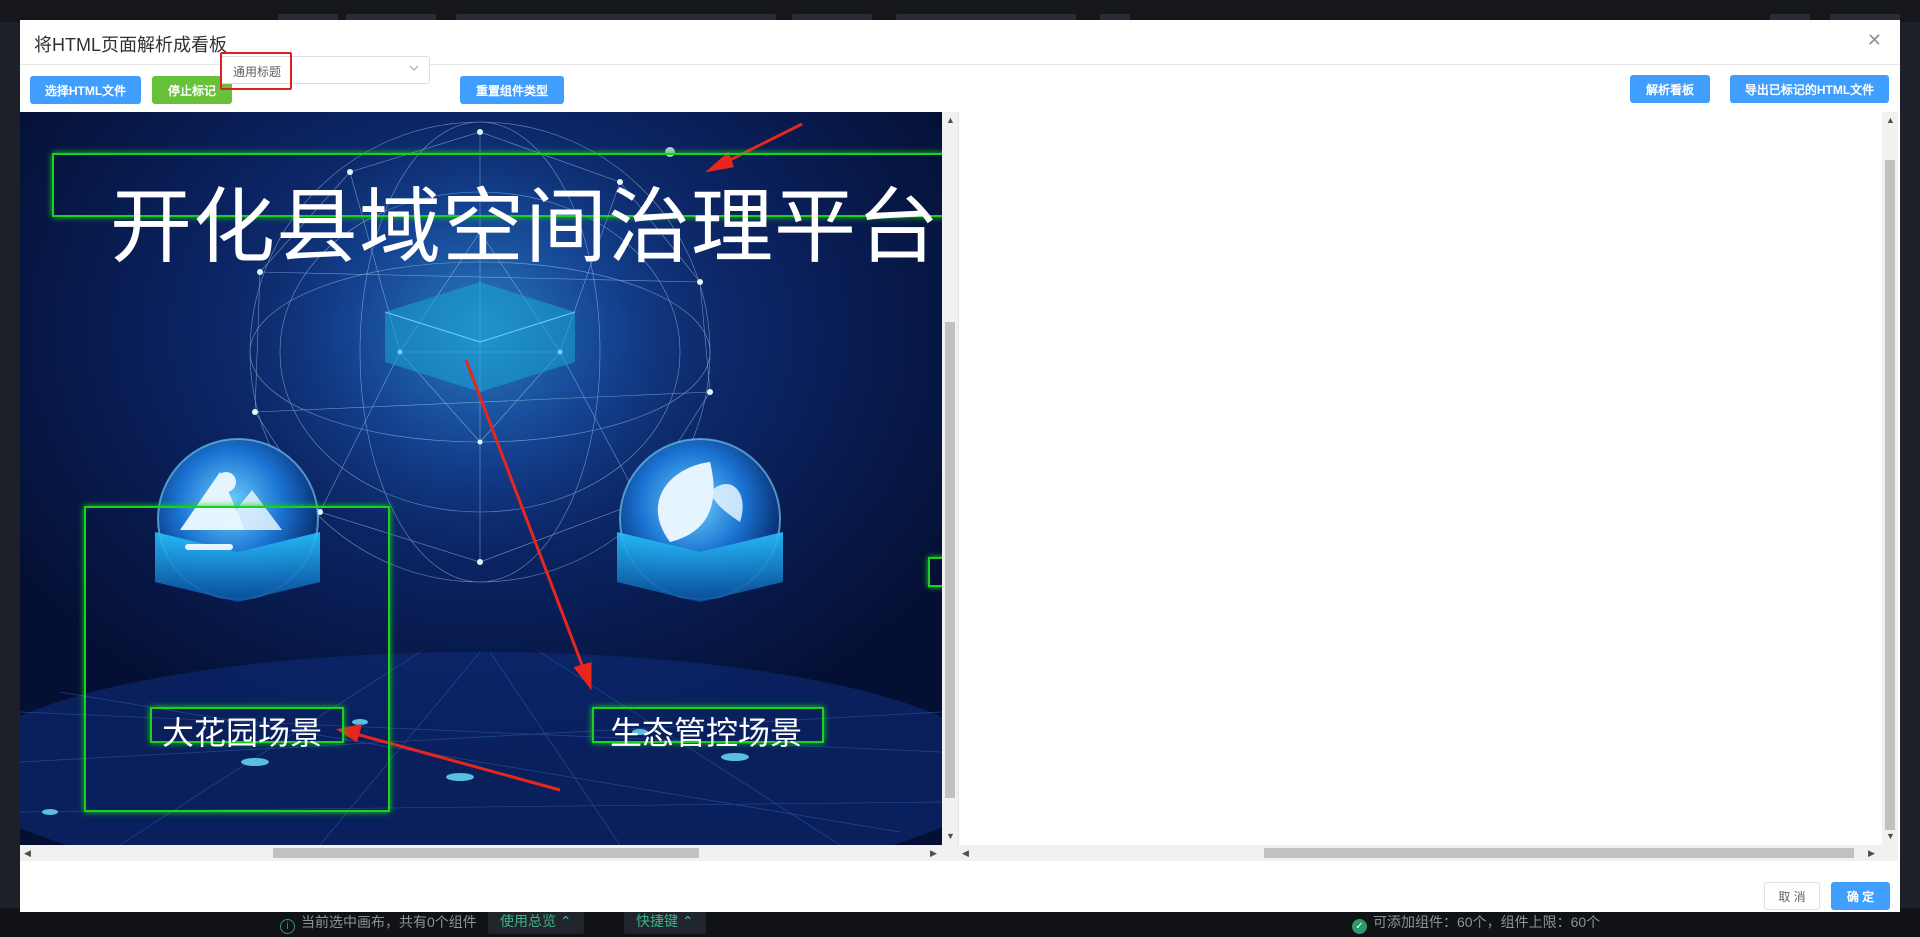 The width and height of the screenshot is (1920, 937). What do you see at coordinates (1487, 922) in the screenshot?
I see `quota-text: 可添加组件：60个，组件上限：60个` at bounding box center [1487, 922].